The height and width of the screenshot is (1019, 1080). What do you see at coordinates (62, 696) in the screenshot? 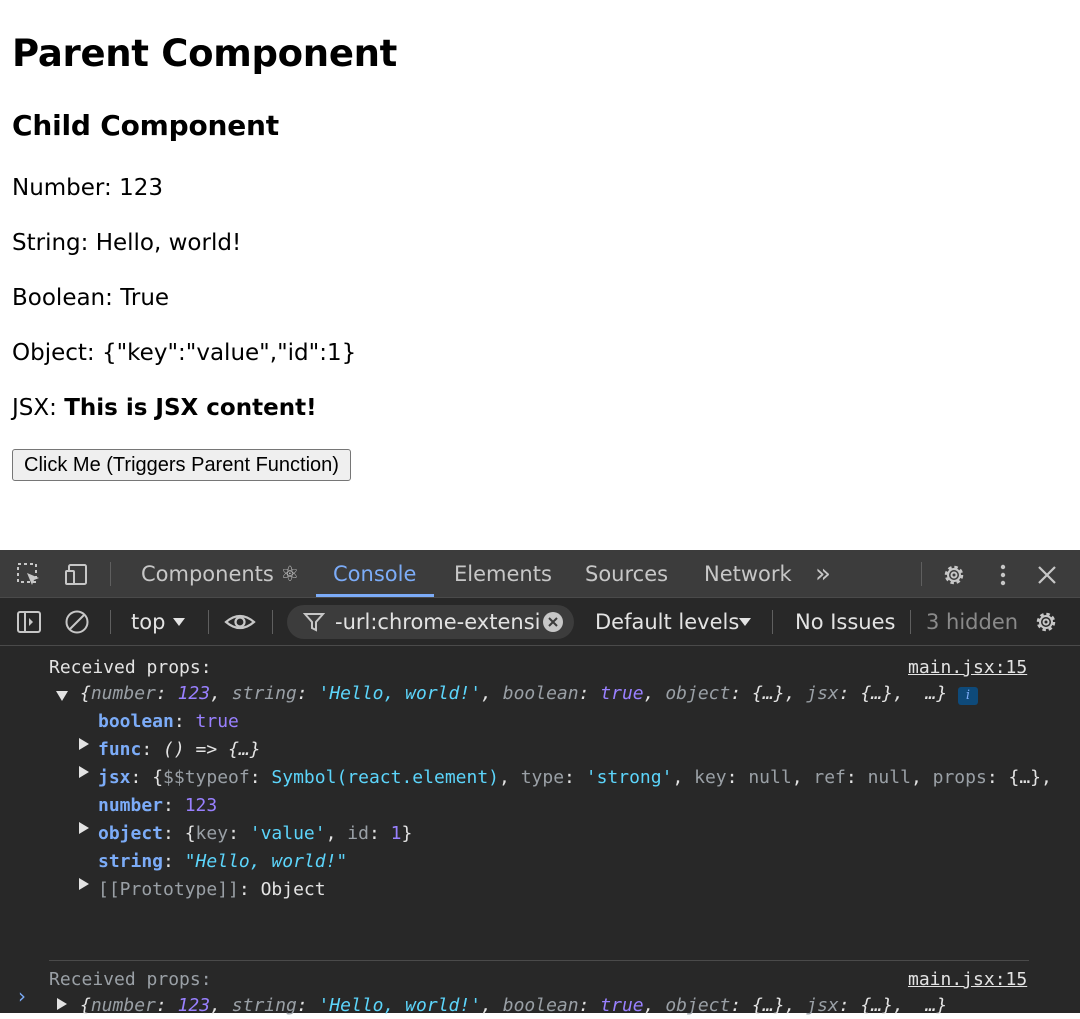
I see `collapse-triangle-icon` at bounding box center [62, 696].